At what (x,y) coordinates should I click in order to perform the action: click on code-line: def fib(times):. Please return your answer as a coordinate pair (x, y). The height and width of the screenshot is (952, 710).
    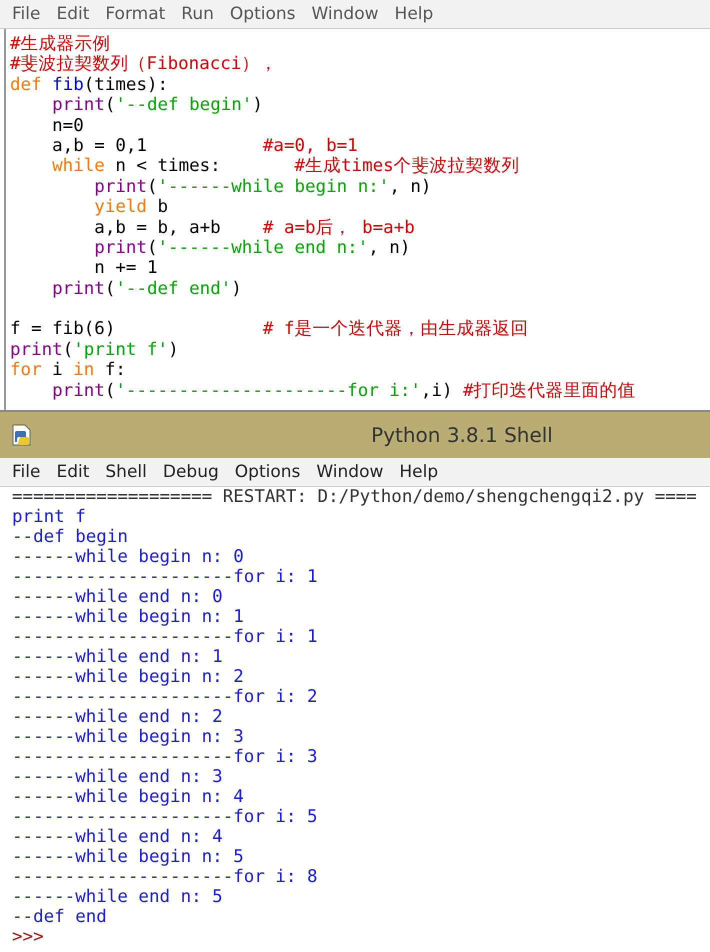
    Looking at the image, I should click on (90, 85).